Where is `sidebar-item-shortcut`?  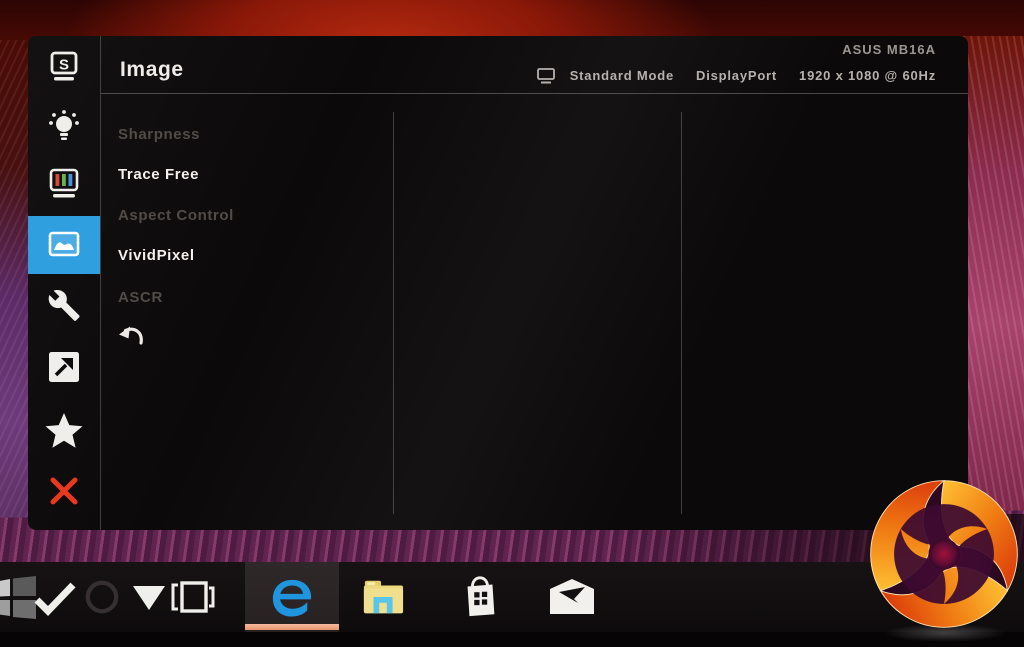
sidebar-item-shortcut is located at coordinates (64, 367).